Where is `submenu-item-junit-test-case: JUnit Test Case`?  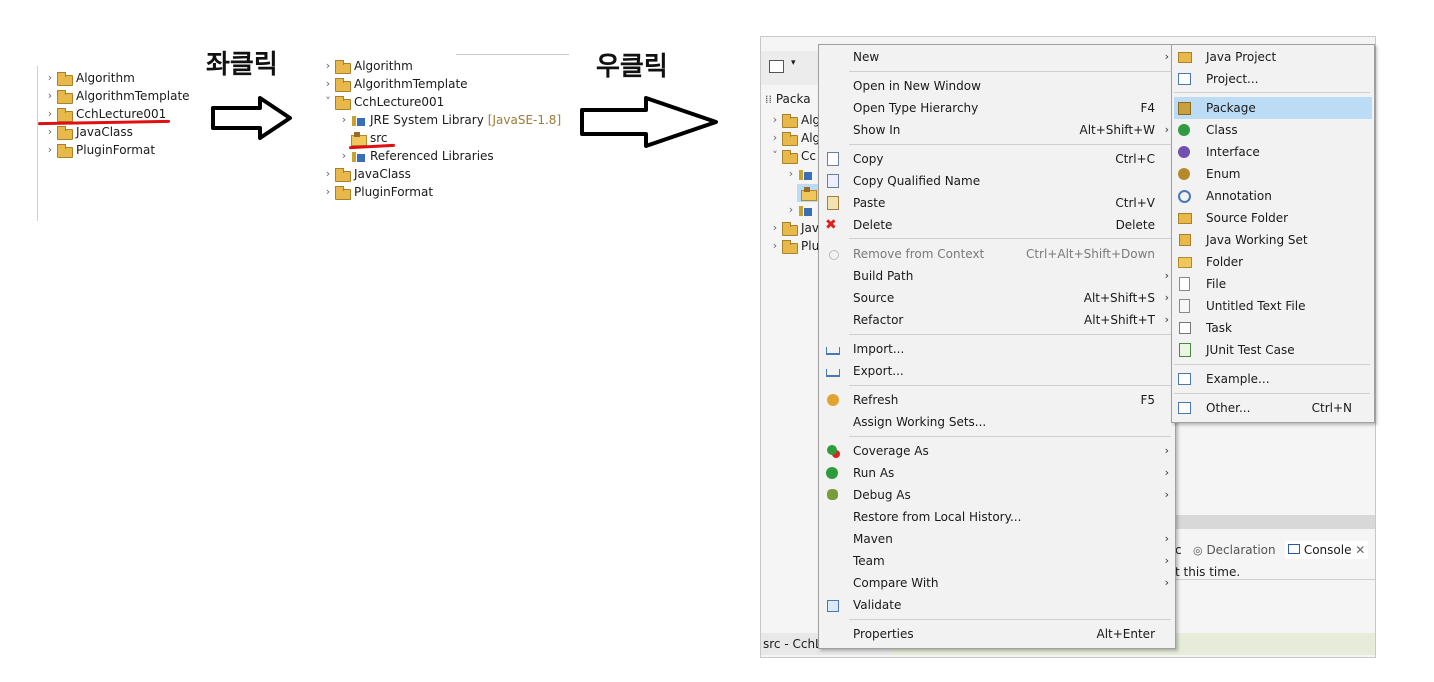 submenu-item-junit-test-case: JUnit Test Case is located at coordinates (1273, 350).